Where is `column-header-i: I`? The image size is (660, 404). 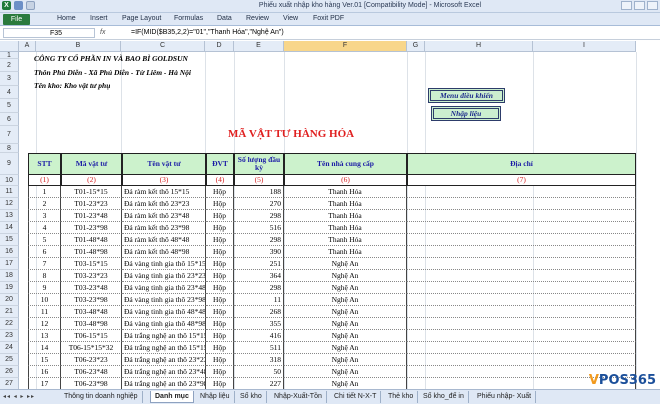
column-header-i: I is located at coordinates (584, 46).